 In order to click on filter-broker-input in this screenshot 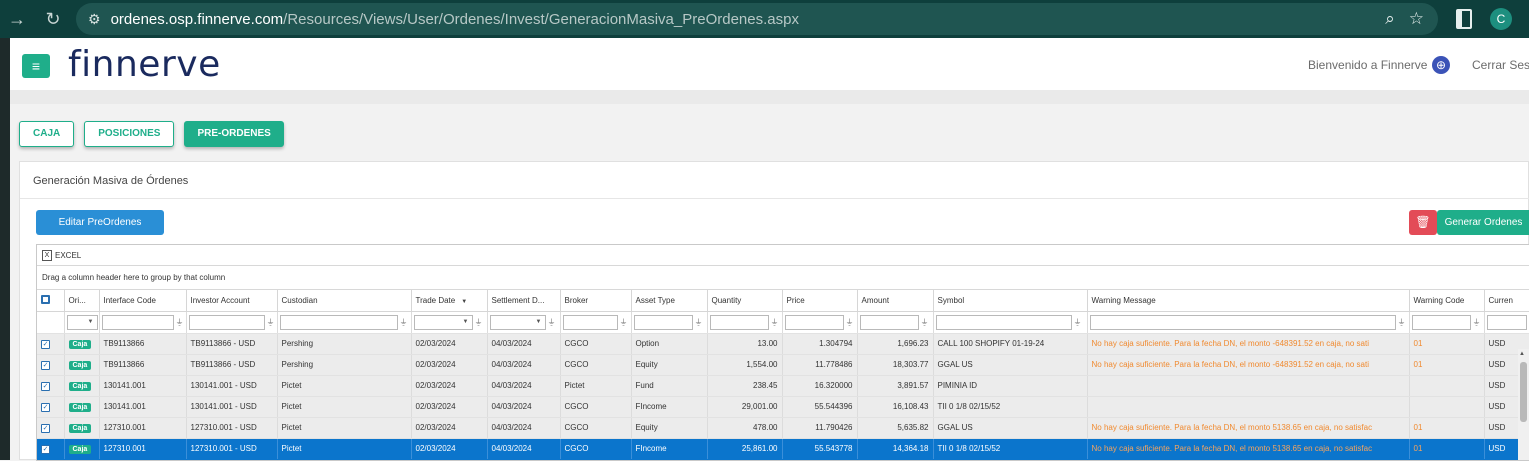, I will do `click(590, 322)`.